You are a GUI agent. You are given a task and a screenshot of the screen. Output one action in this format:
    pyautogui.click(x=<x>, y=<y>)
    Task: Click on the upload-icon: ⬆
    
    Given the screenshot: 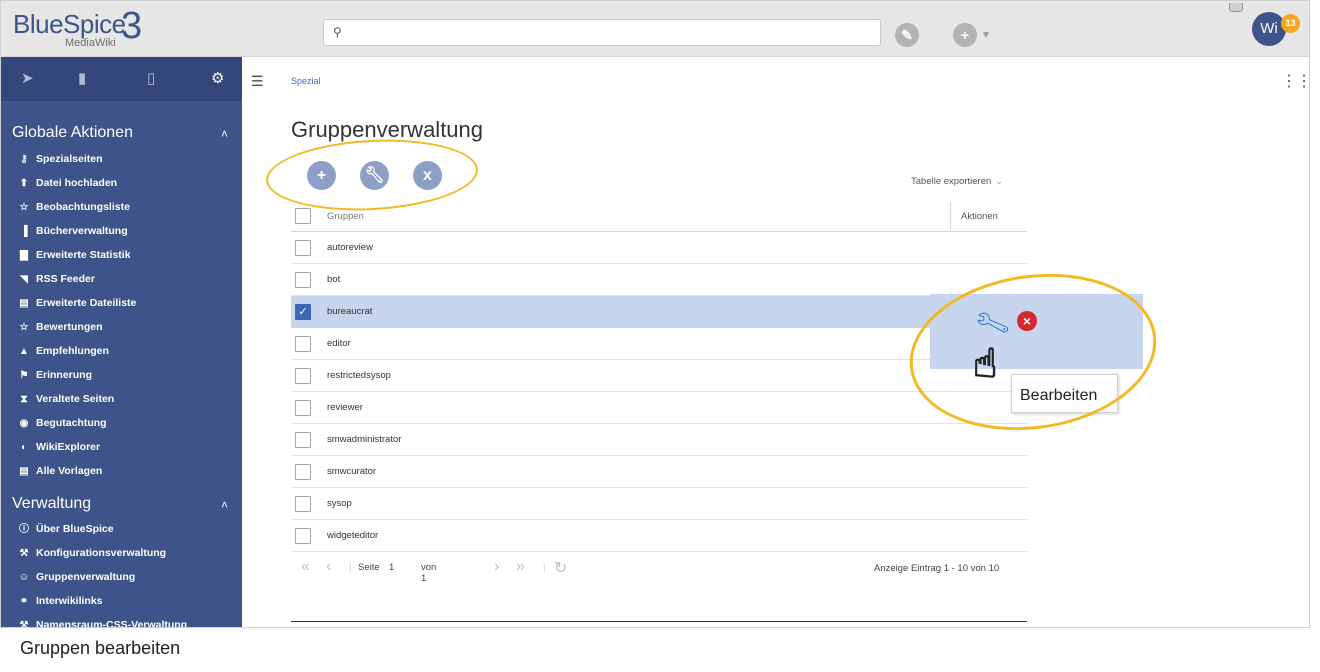 What is the action you would take?
    pyautogui.click(x=24, y=183)
    